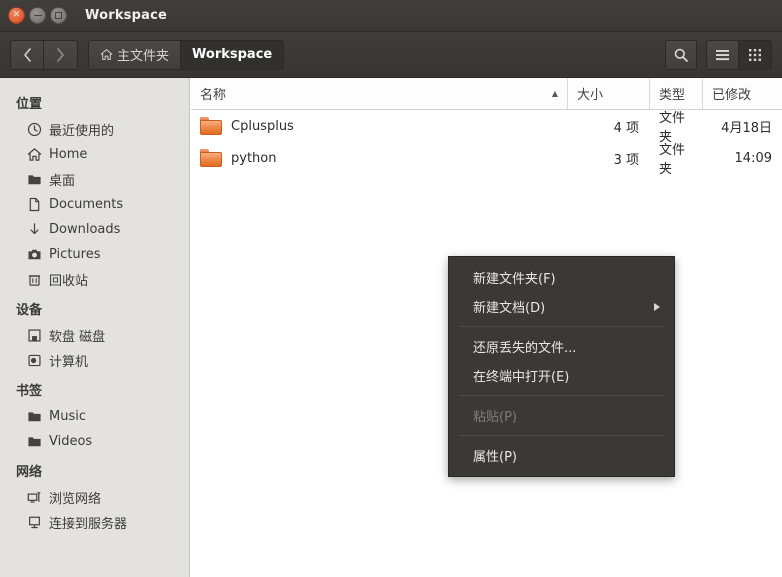 Image resolution: width=782 pixels, height=577 pixels. I want to click on context-menu-item-new-folder: 新建文件夹(F), so click(561, 277).